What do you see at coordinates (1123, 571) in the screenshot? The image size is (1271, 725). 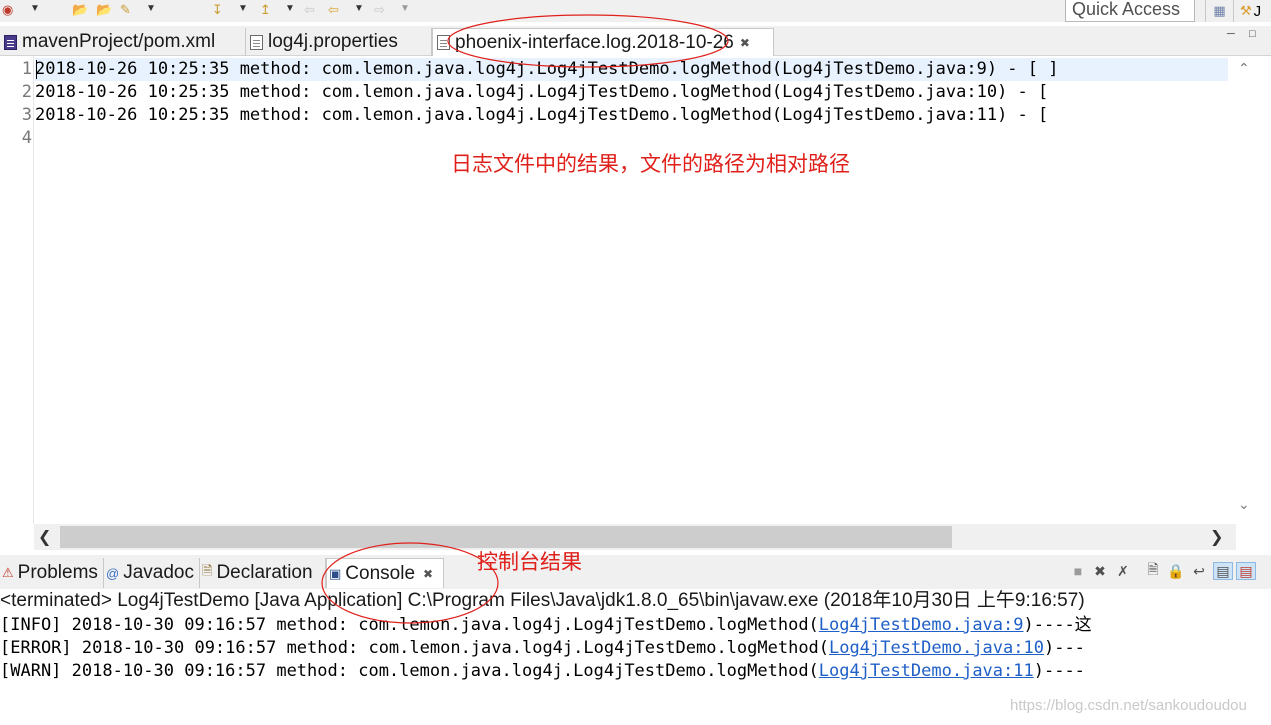 I see `remove-all-launches-icon: ✗` at bounding box center [1123, 571].